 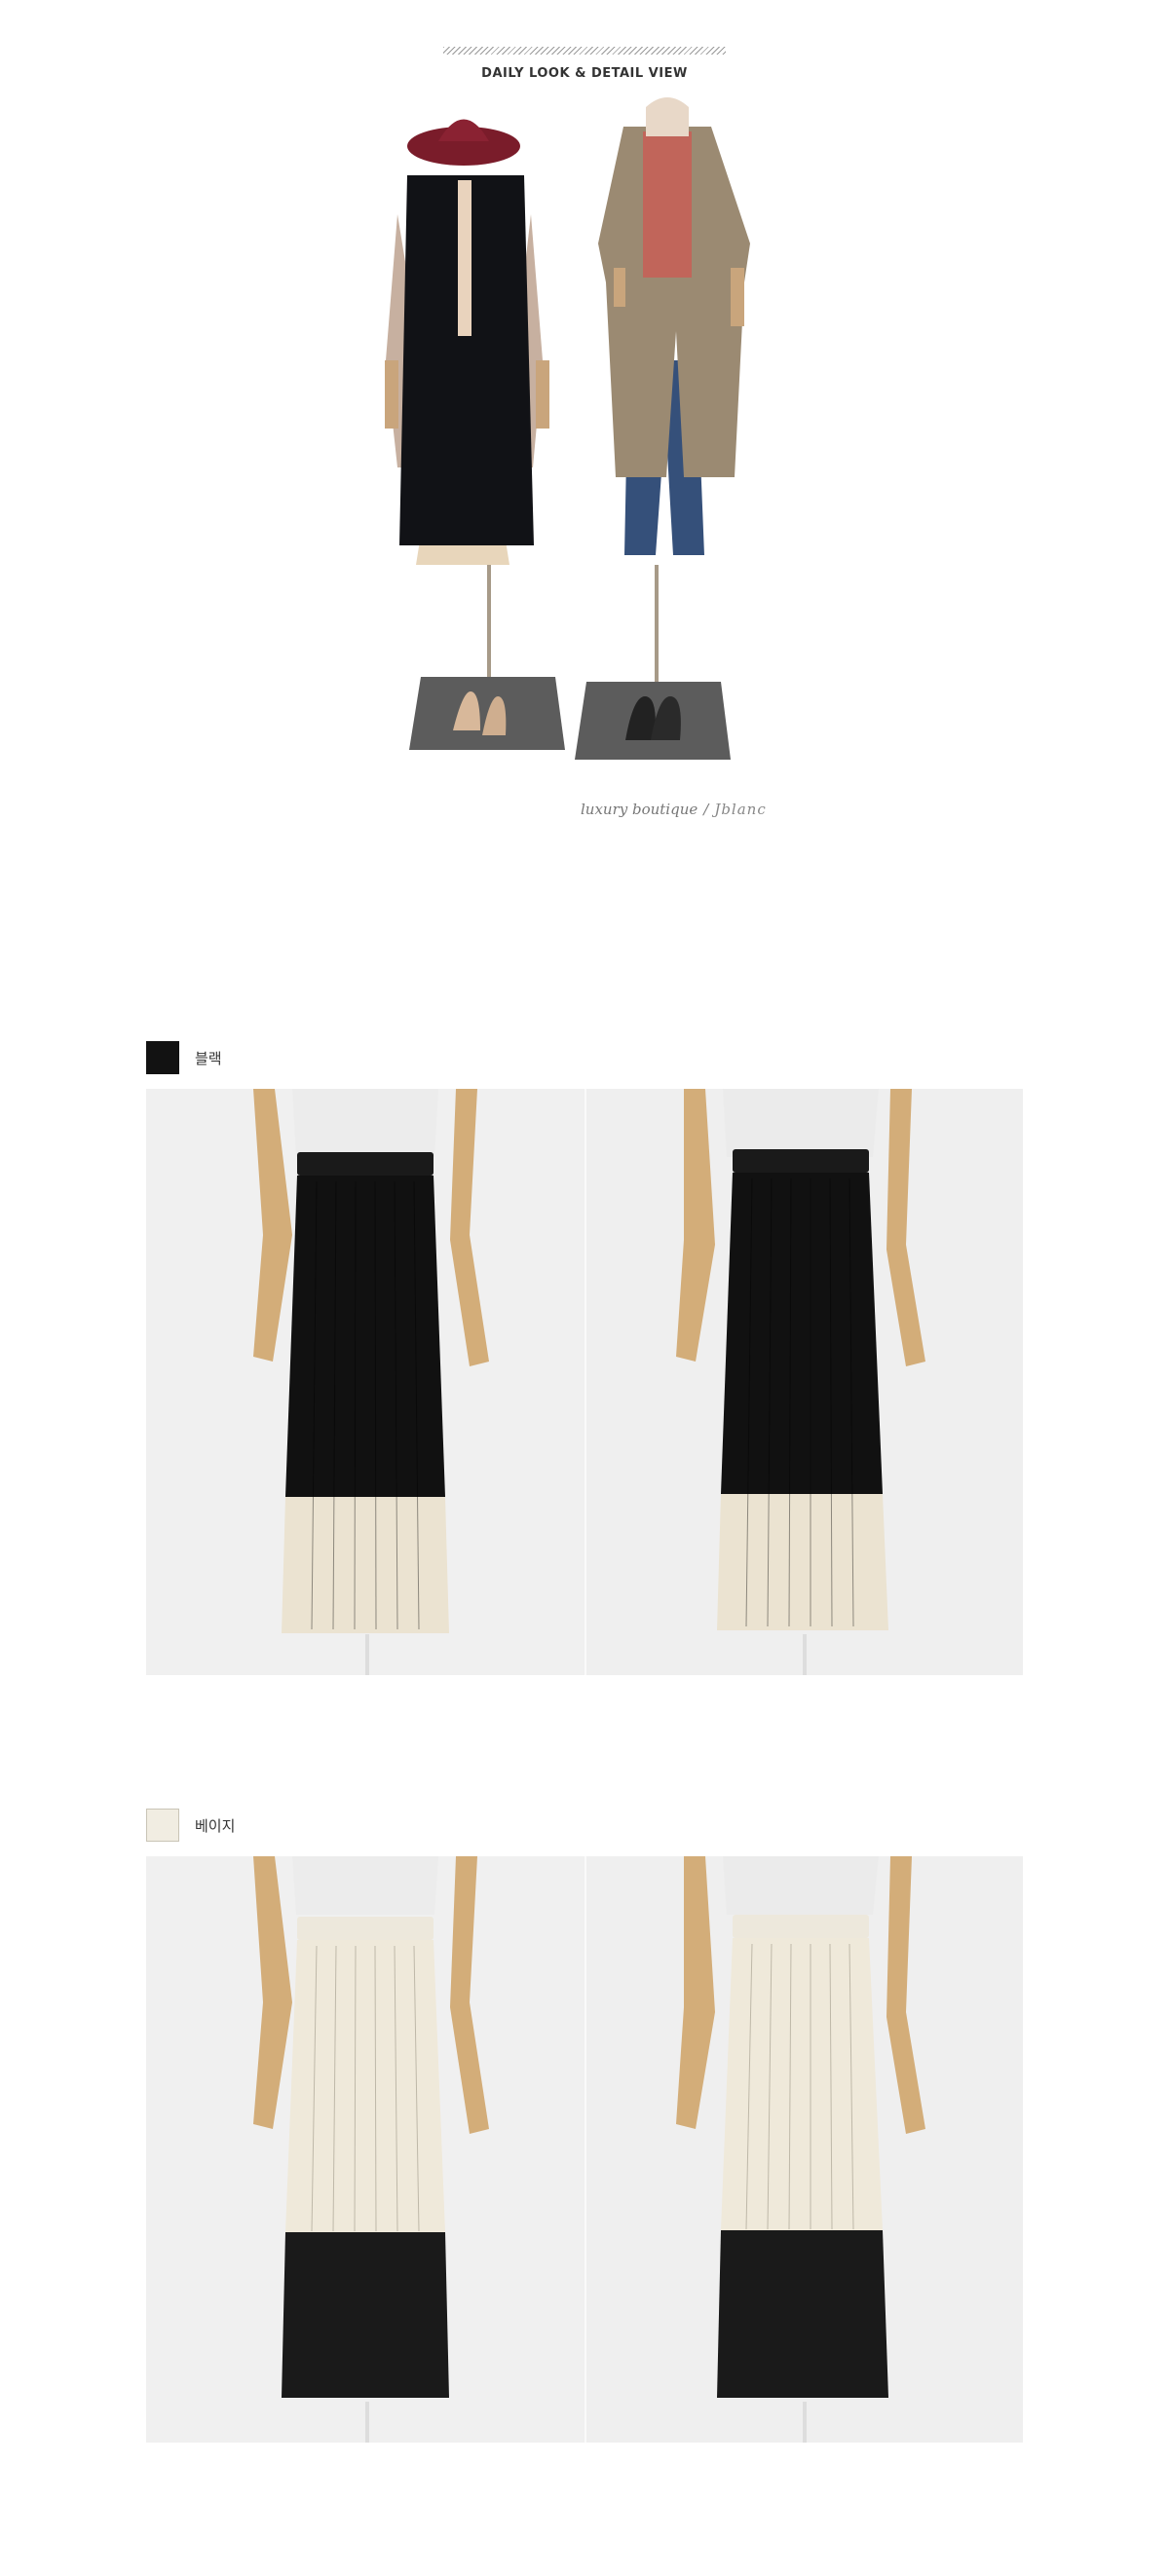 I want to click on color-swatch-row: 블랙, so click(x=584, y=1057).